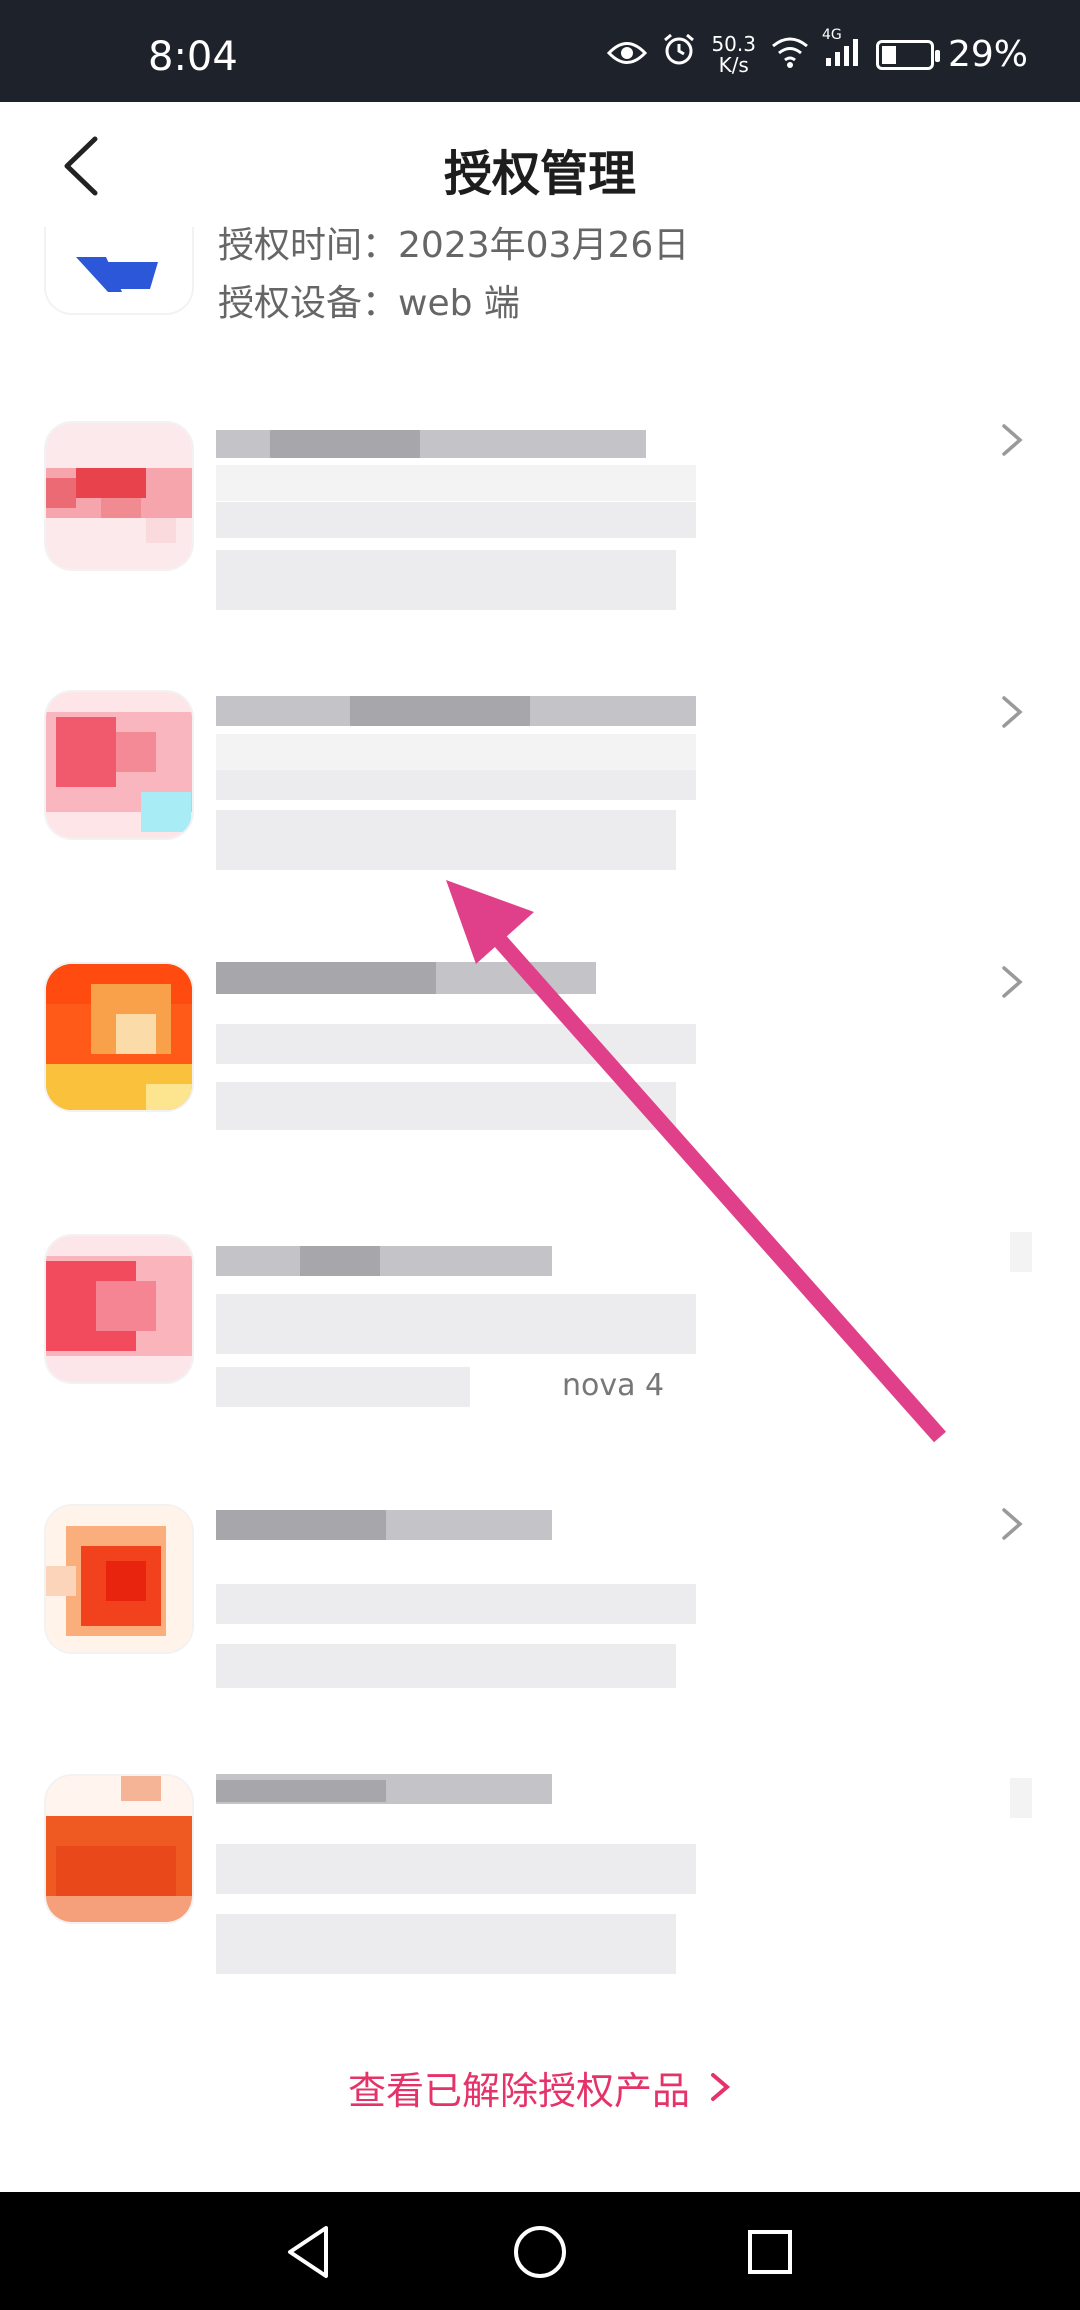 Image resolution: width=1080 pixels, height=2310 pixels. I want to click on auth-time-row: 授权时间：2023年03月26日, so click(454, 245).